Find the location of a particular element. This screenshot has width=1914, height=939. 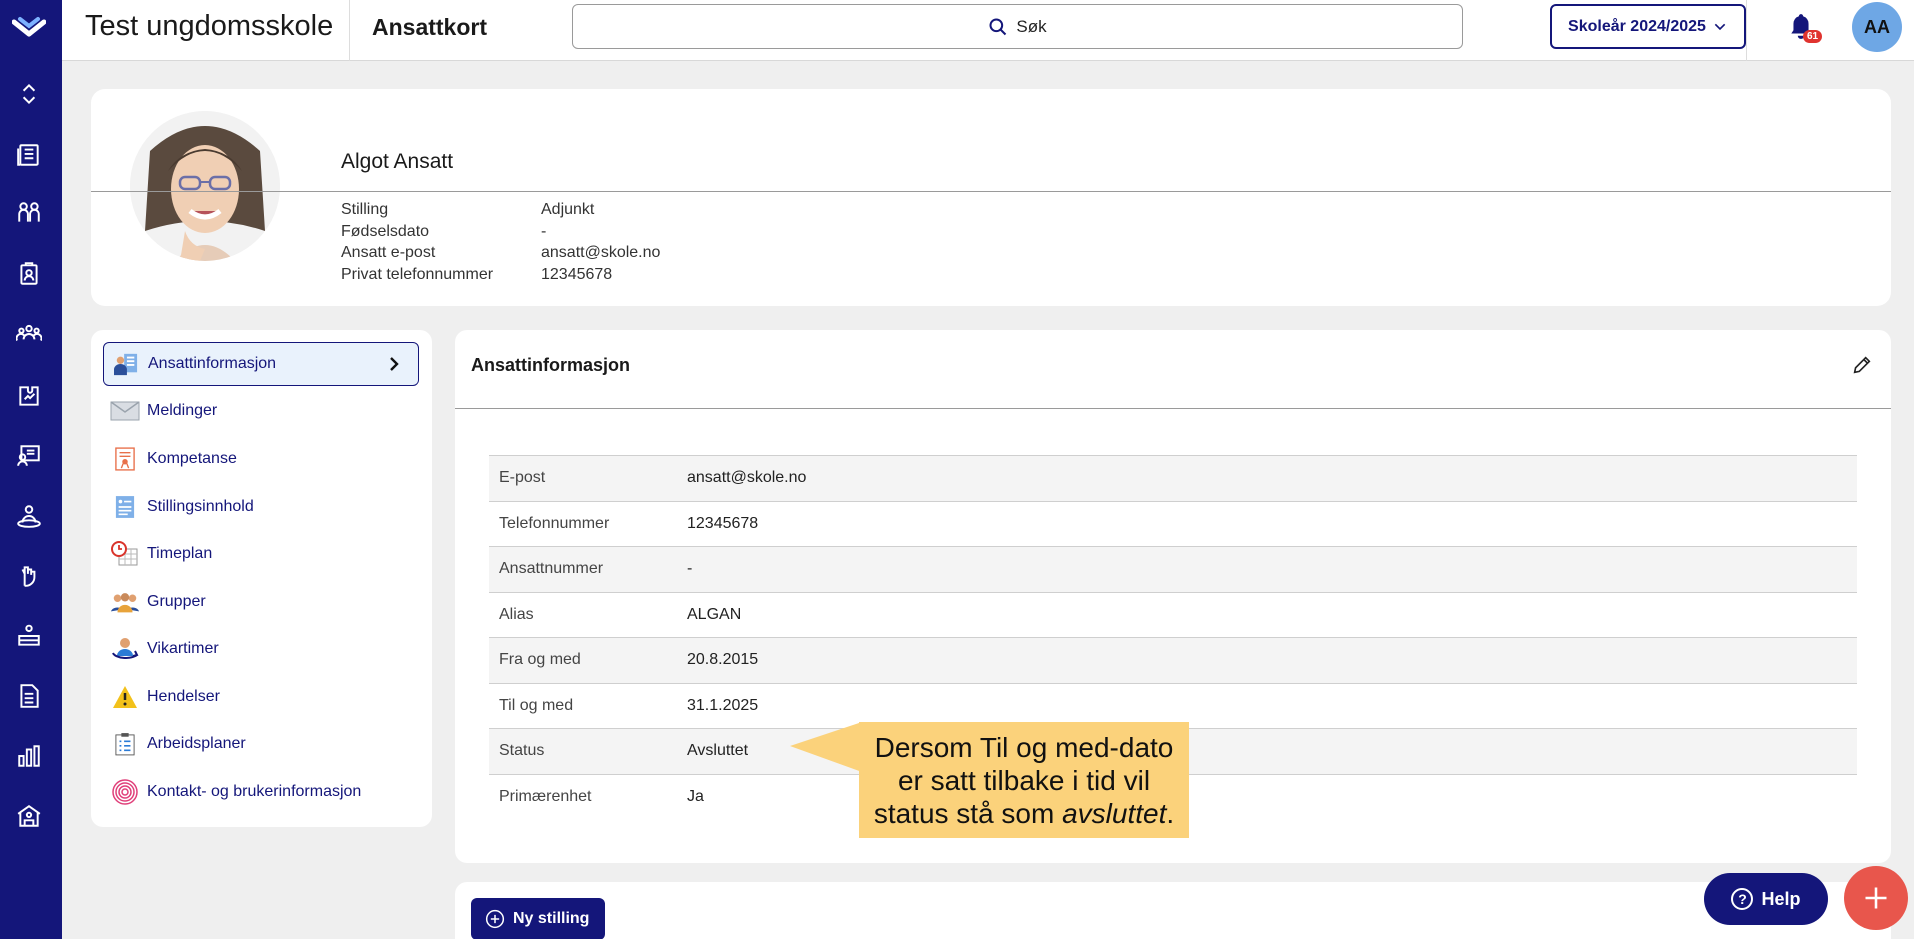

notification-badge: 61 is located at coordinates (1813, 36).